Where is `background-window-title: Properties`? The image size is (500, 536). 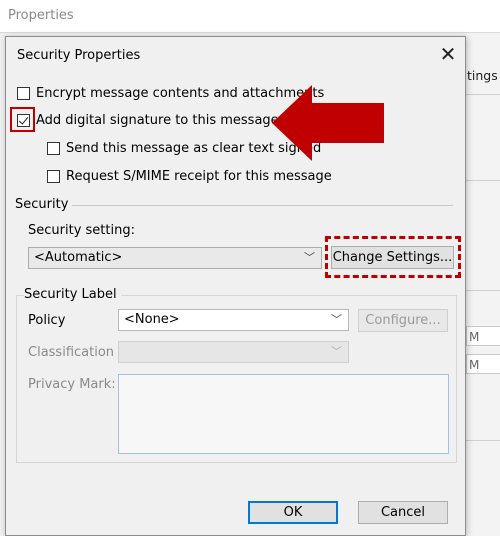 background-window-title: Properties is located at coordinates (41, 15).